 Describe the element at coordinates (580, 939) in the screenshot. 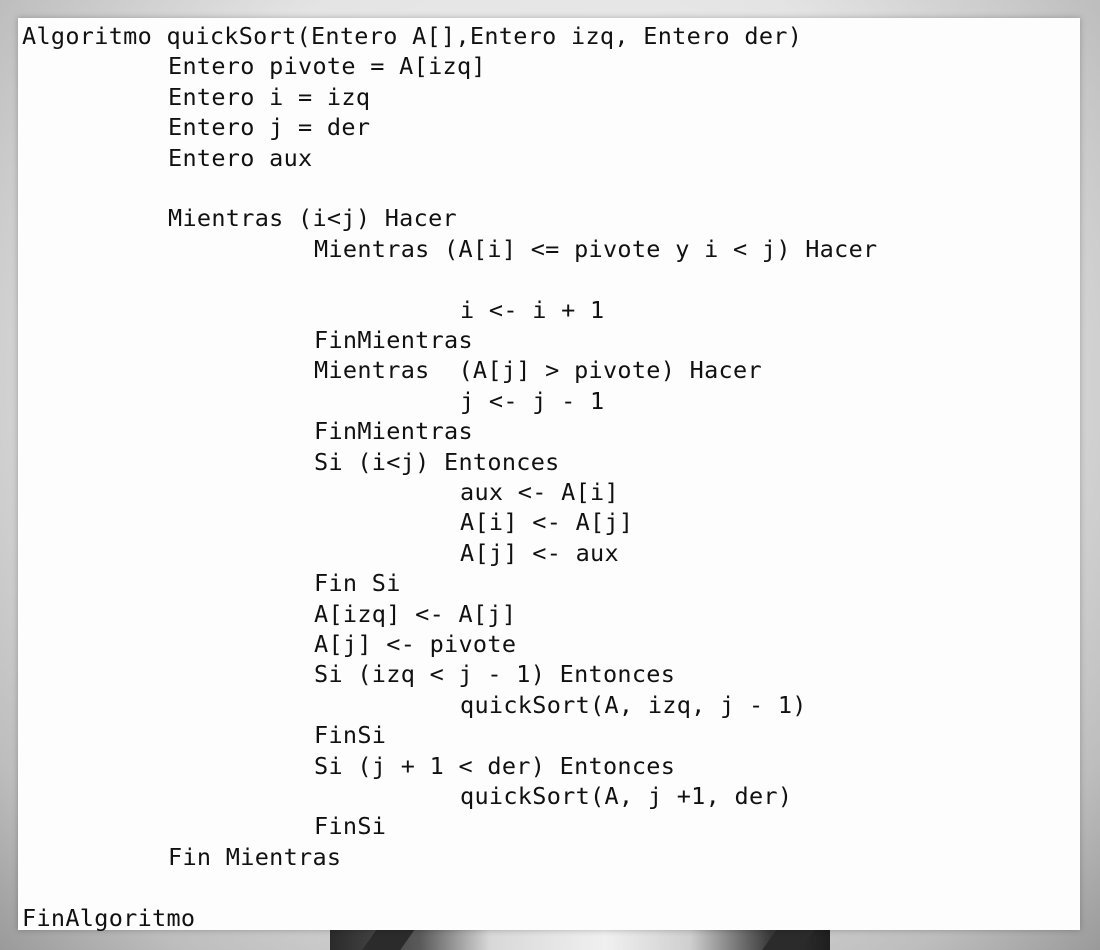

I see `background-photo-strip` at that location.